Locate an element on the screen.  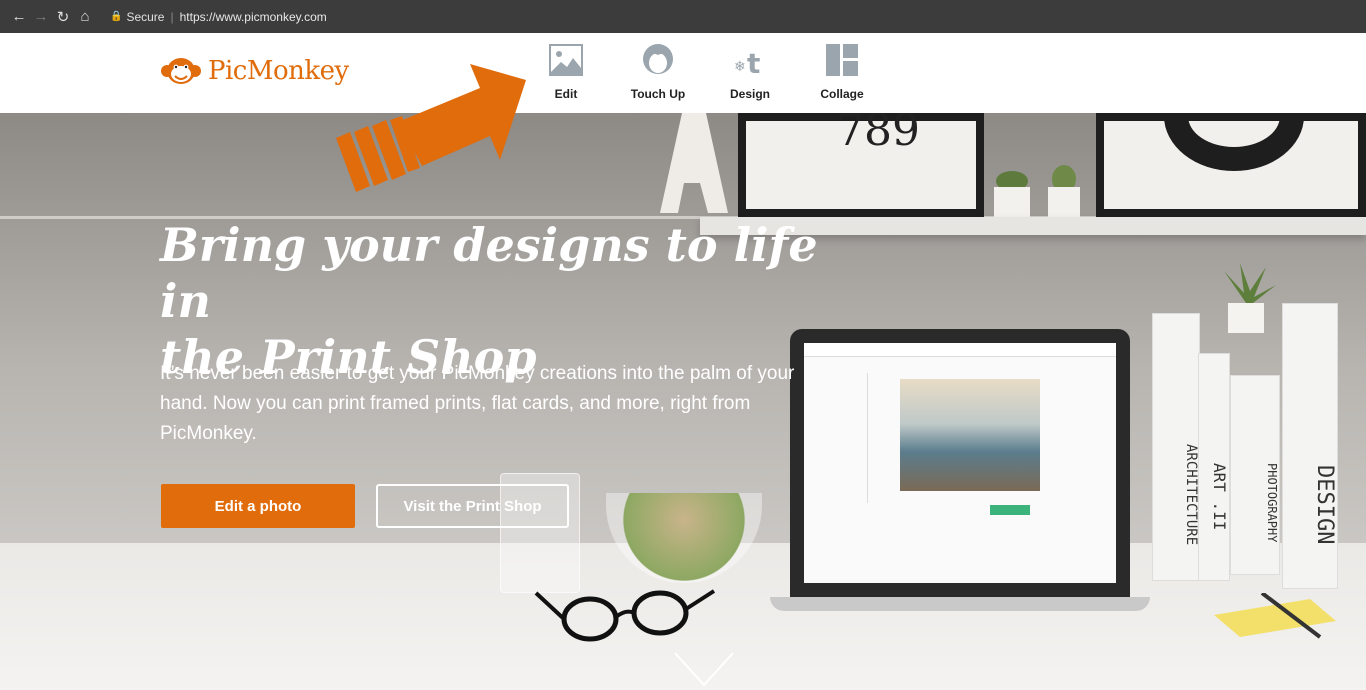
face-icon is located at coordinates (658, 60).